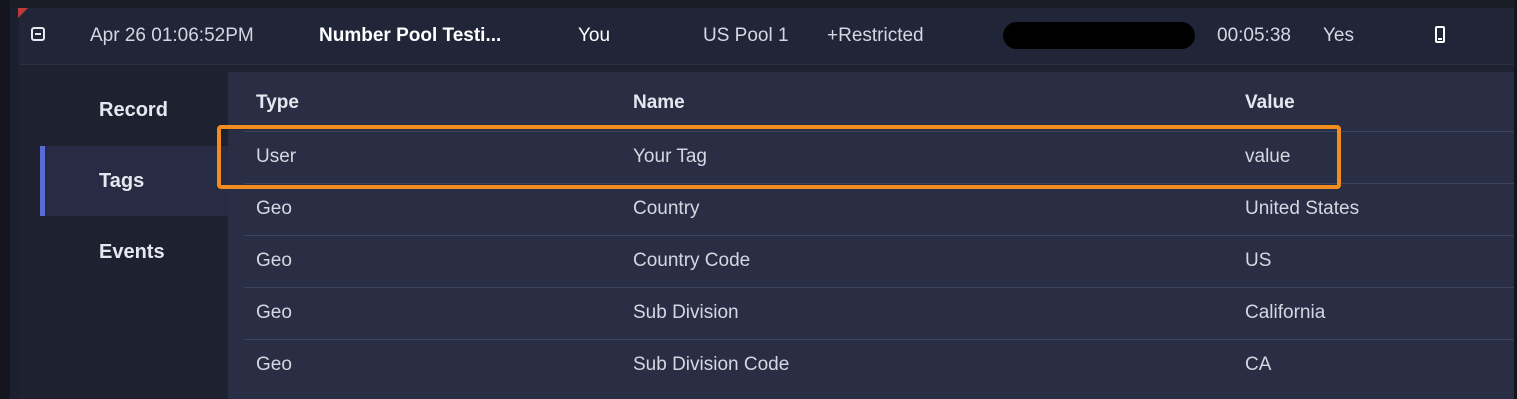 This screenshot has height=399, width=1517. I want to click on mobile-phone-icon, so click(1440, 34).